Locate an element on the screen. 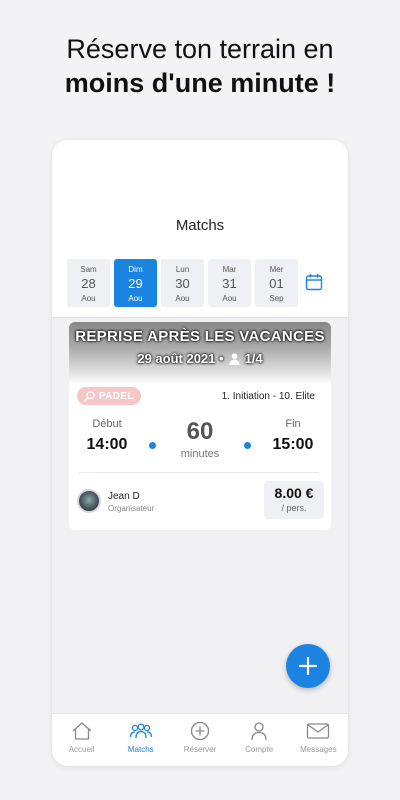 This screenshot has height=800, width=400. sport-badge: PADEL is located at coordinates (109, 396).